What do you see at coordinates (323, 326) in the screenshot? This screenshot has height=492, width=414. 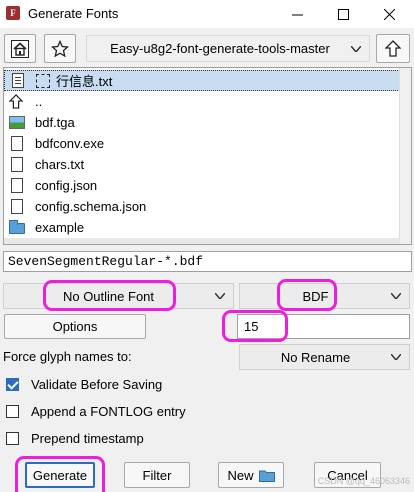 I see `pixel-size-input` at bounding box center [323, 326].